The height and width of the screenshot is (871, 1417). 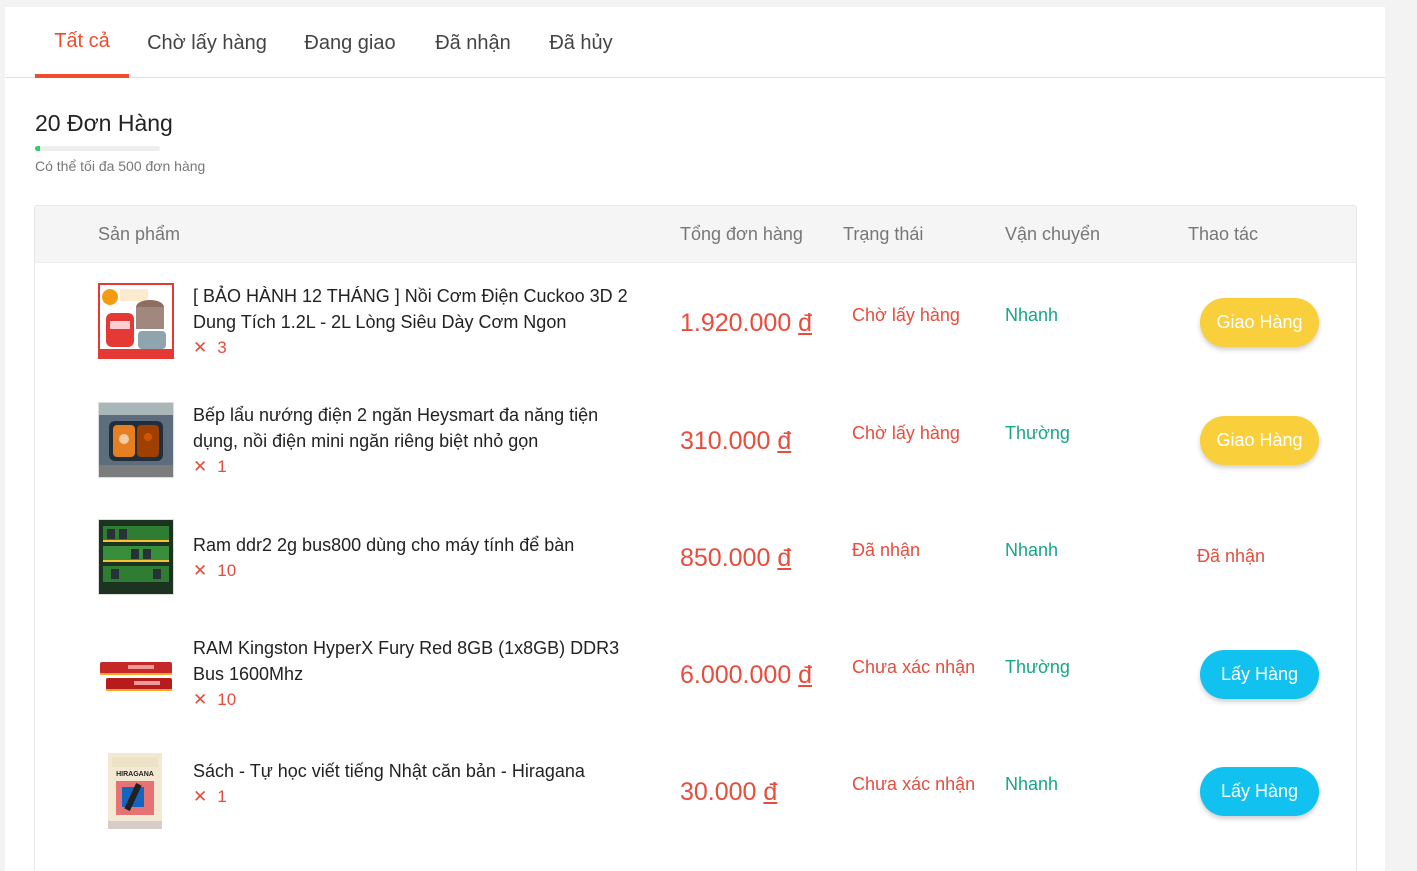 I want to click on header-action: Thao tác, so click(x=1223, y=234).